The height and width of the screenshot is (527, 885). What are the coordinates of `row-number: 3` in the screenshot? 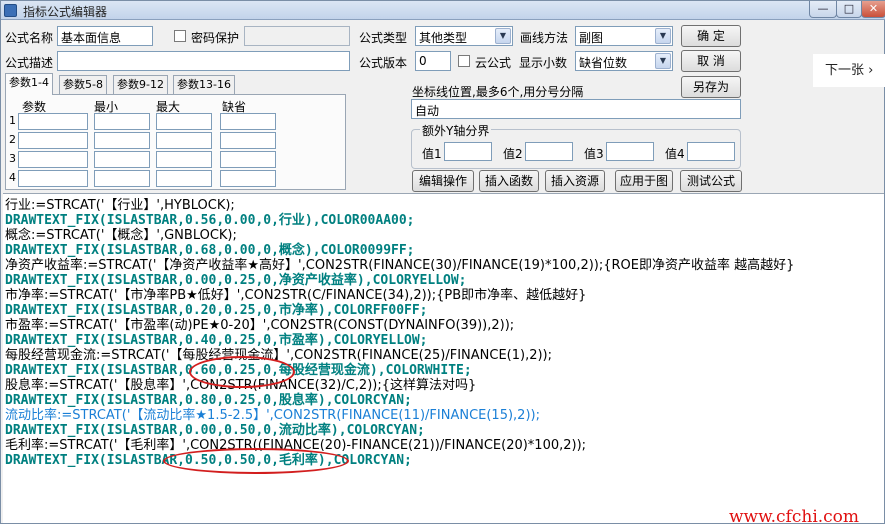 It's located at (12, 158).